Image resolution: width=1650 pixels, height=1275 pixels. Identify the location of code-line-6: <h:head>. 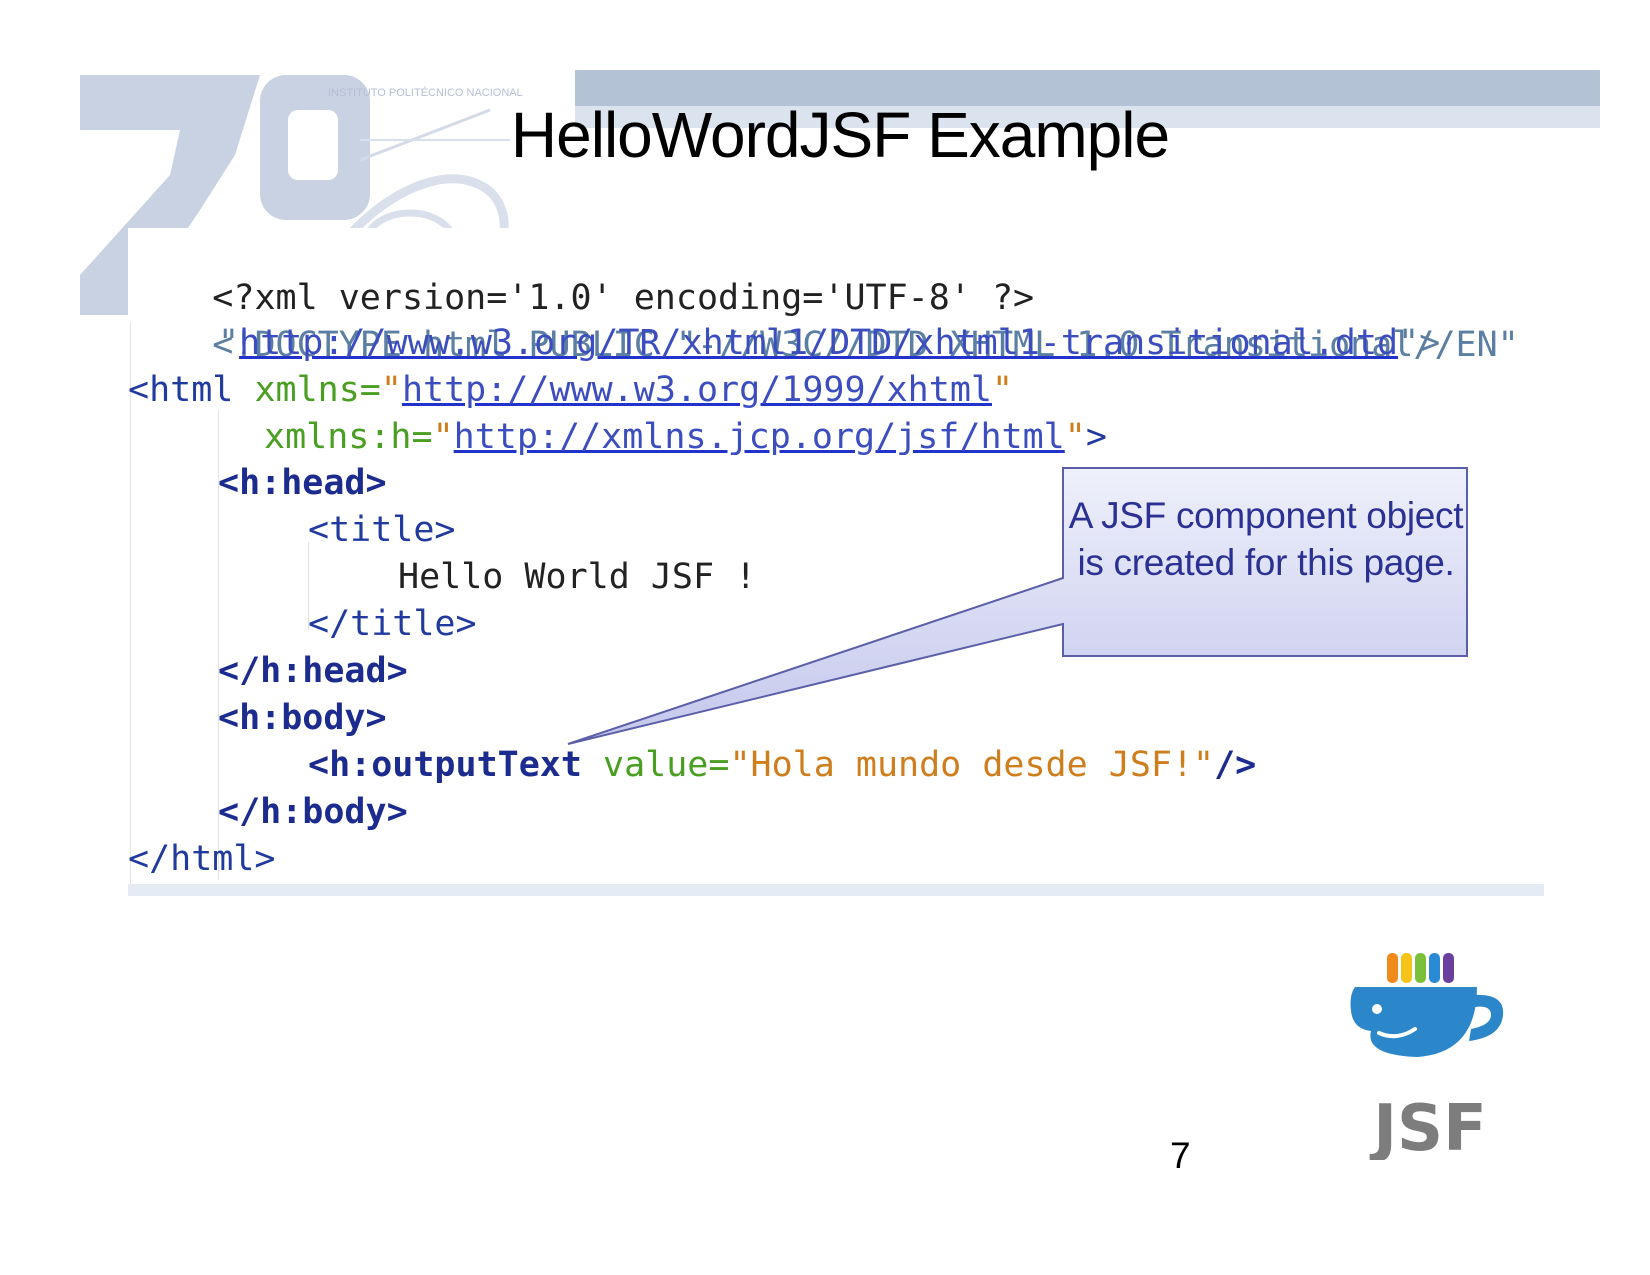
(302, 483).